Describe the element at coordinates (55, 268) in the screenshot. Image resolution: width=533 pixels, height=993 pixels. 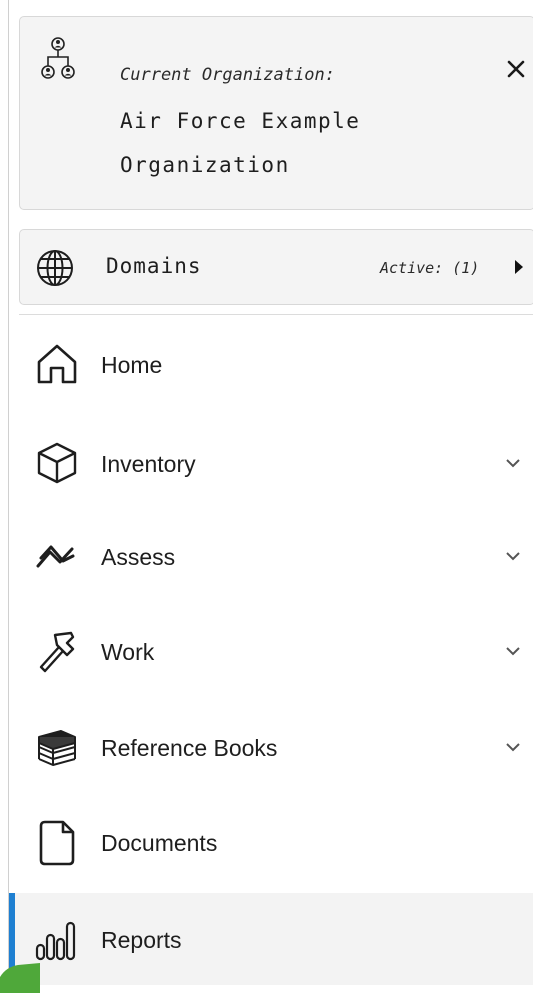
I see `globe-icon` at that location.